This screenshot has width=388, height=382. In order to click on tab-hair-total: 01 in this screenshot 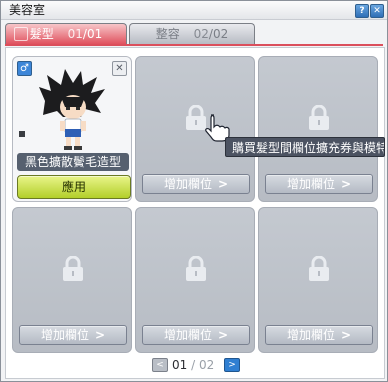, I will do `click(94, 34)`.